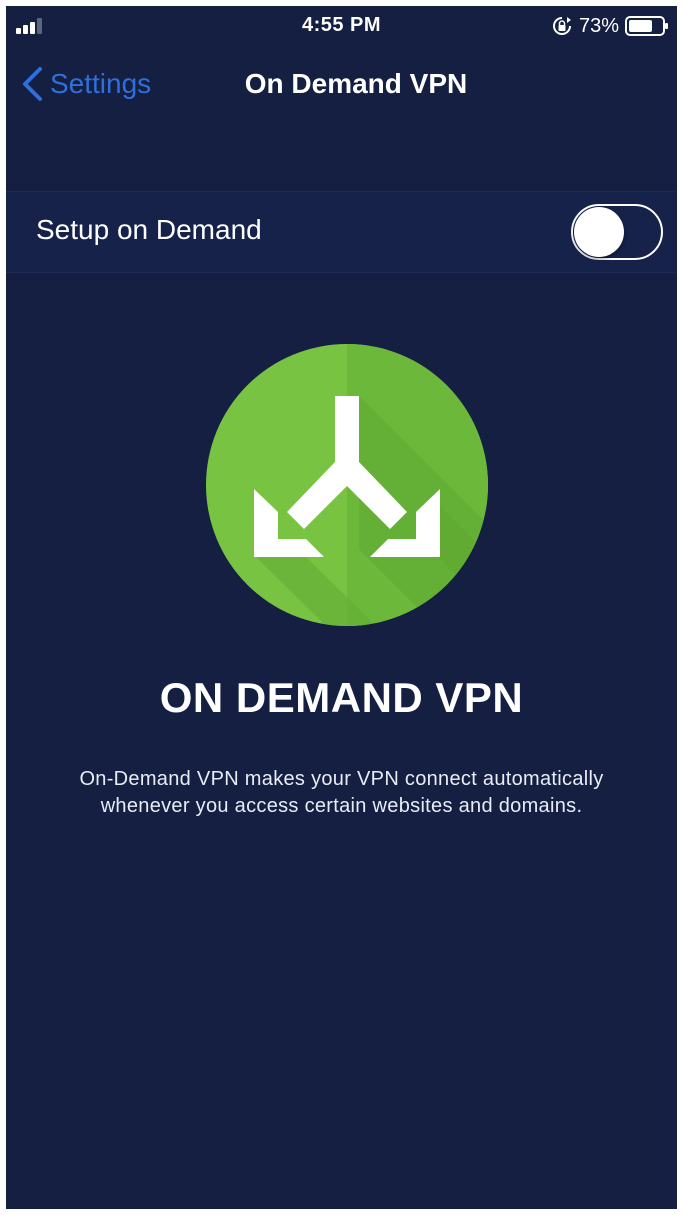  Describe the element at coordinates (347, 485) in the screenshot. I see `split-arrows-icon` at that location.